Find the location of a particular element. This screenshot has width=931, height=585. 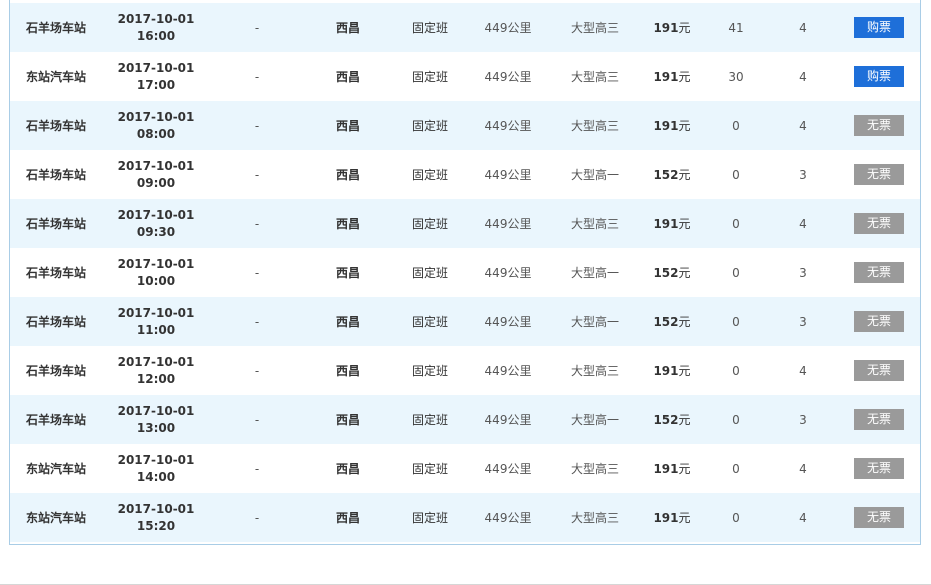

departure-time: 16:00 is located at coordinates (156, 35).